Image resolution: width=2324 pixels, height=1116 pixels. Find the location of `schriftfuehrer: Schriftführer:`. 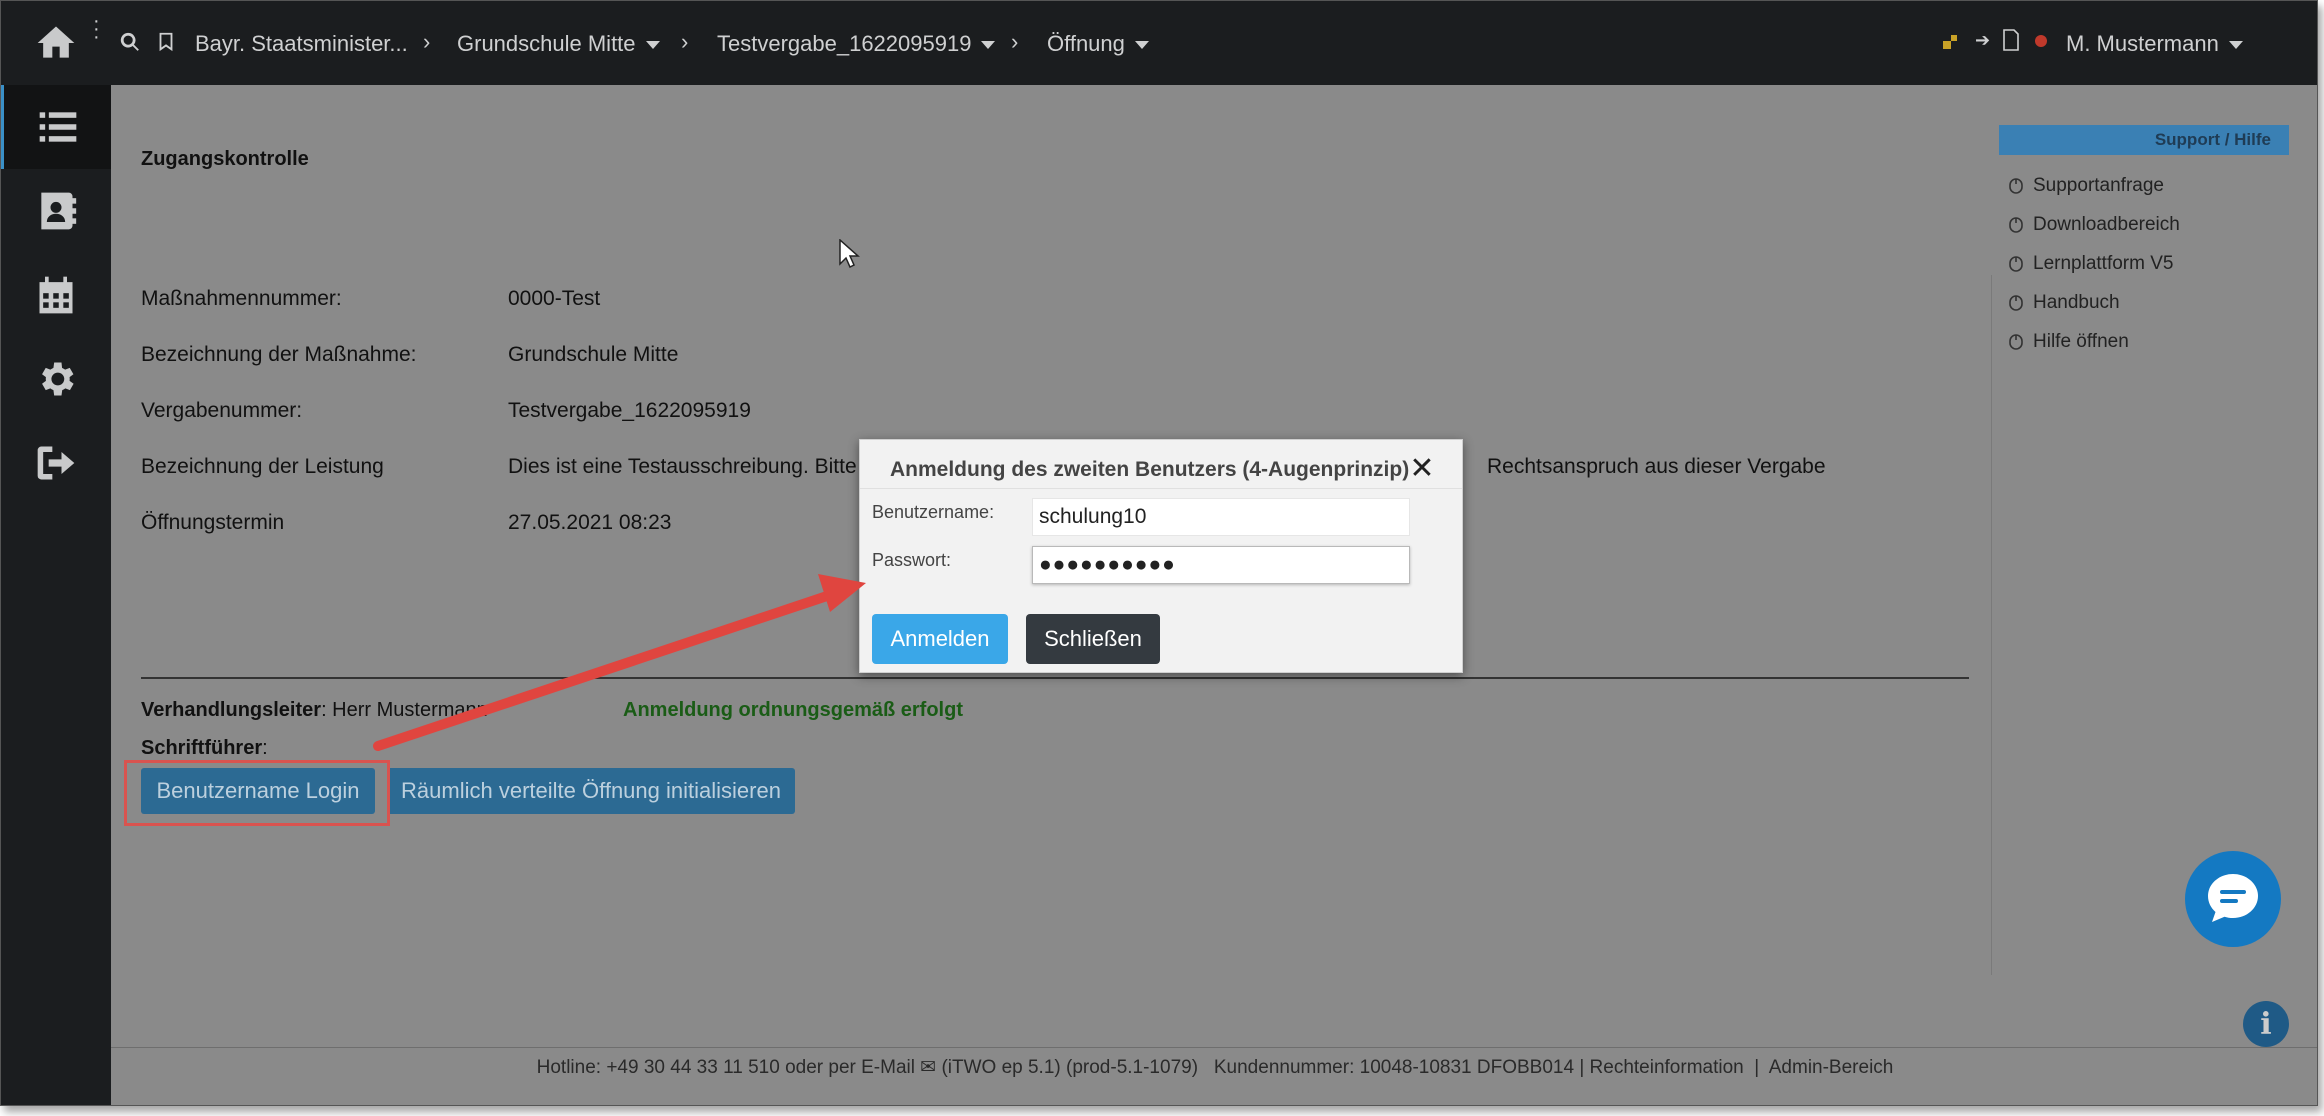

schriftfuehrer: Schriftführer: is located at coordinates (204, 748).